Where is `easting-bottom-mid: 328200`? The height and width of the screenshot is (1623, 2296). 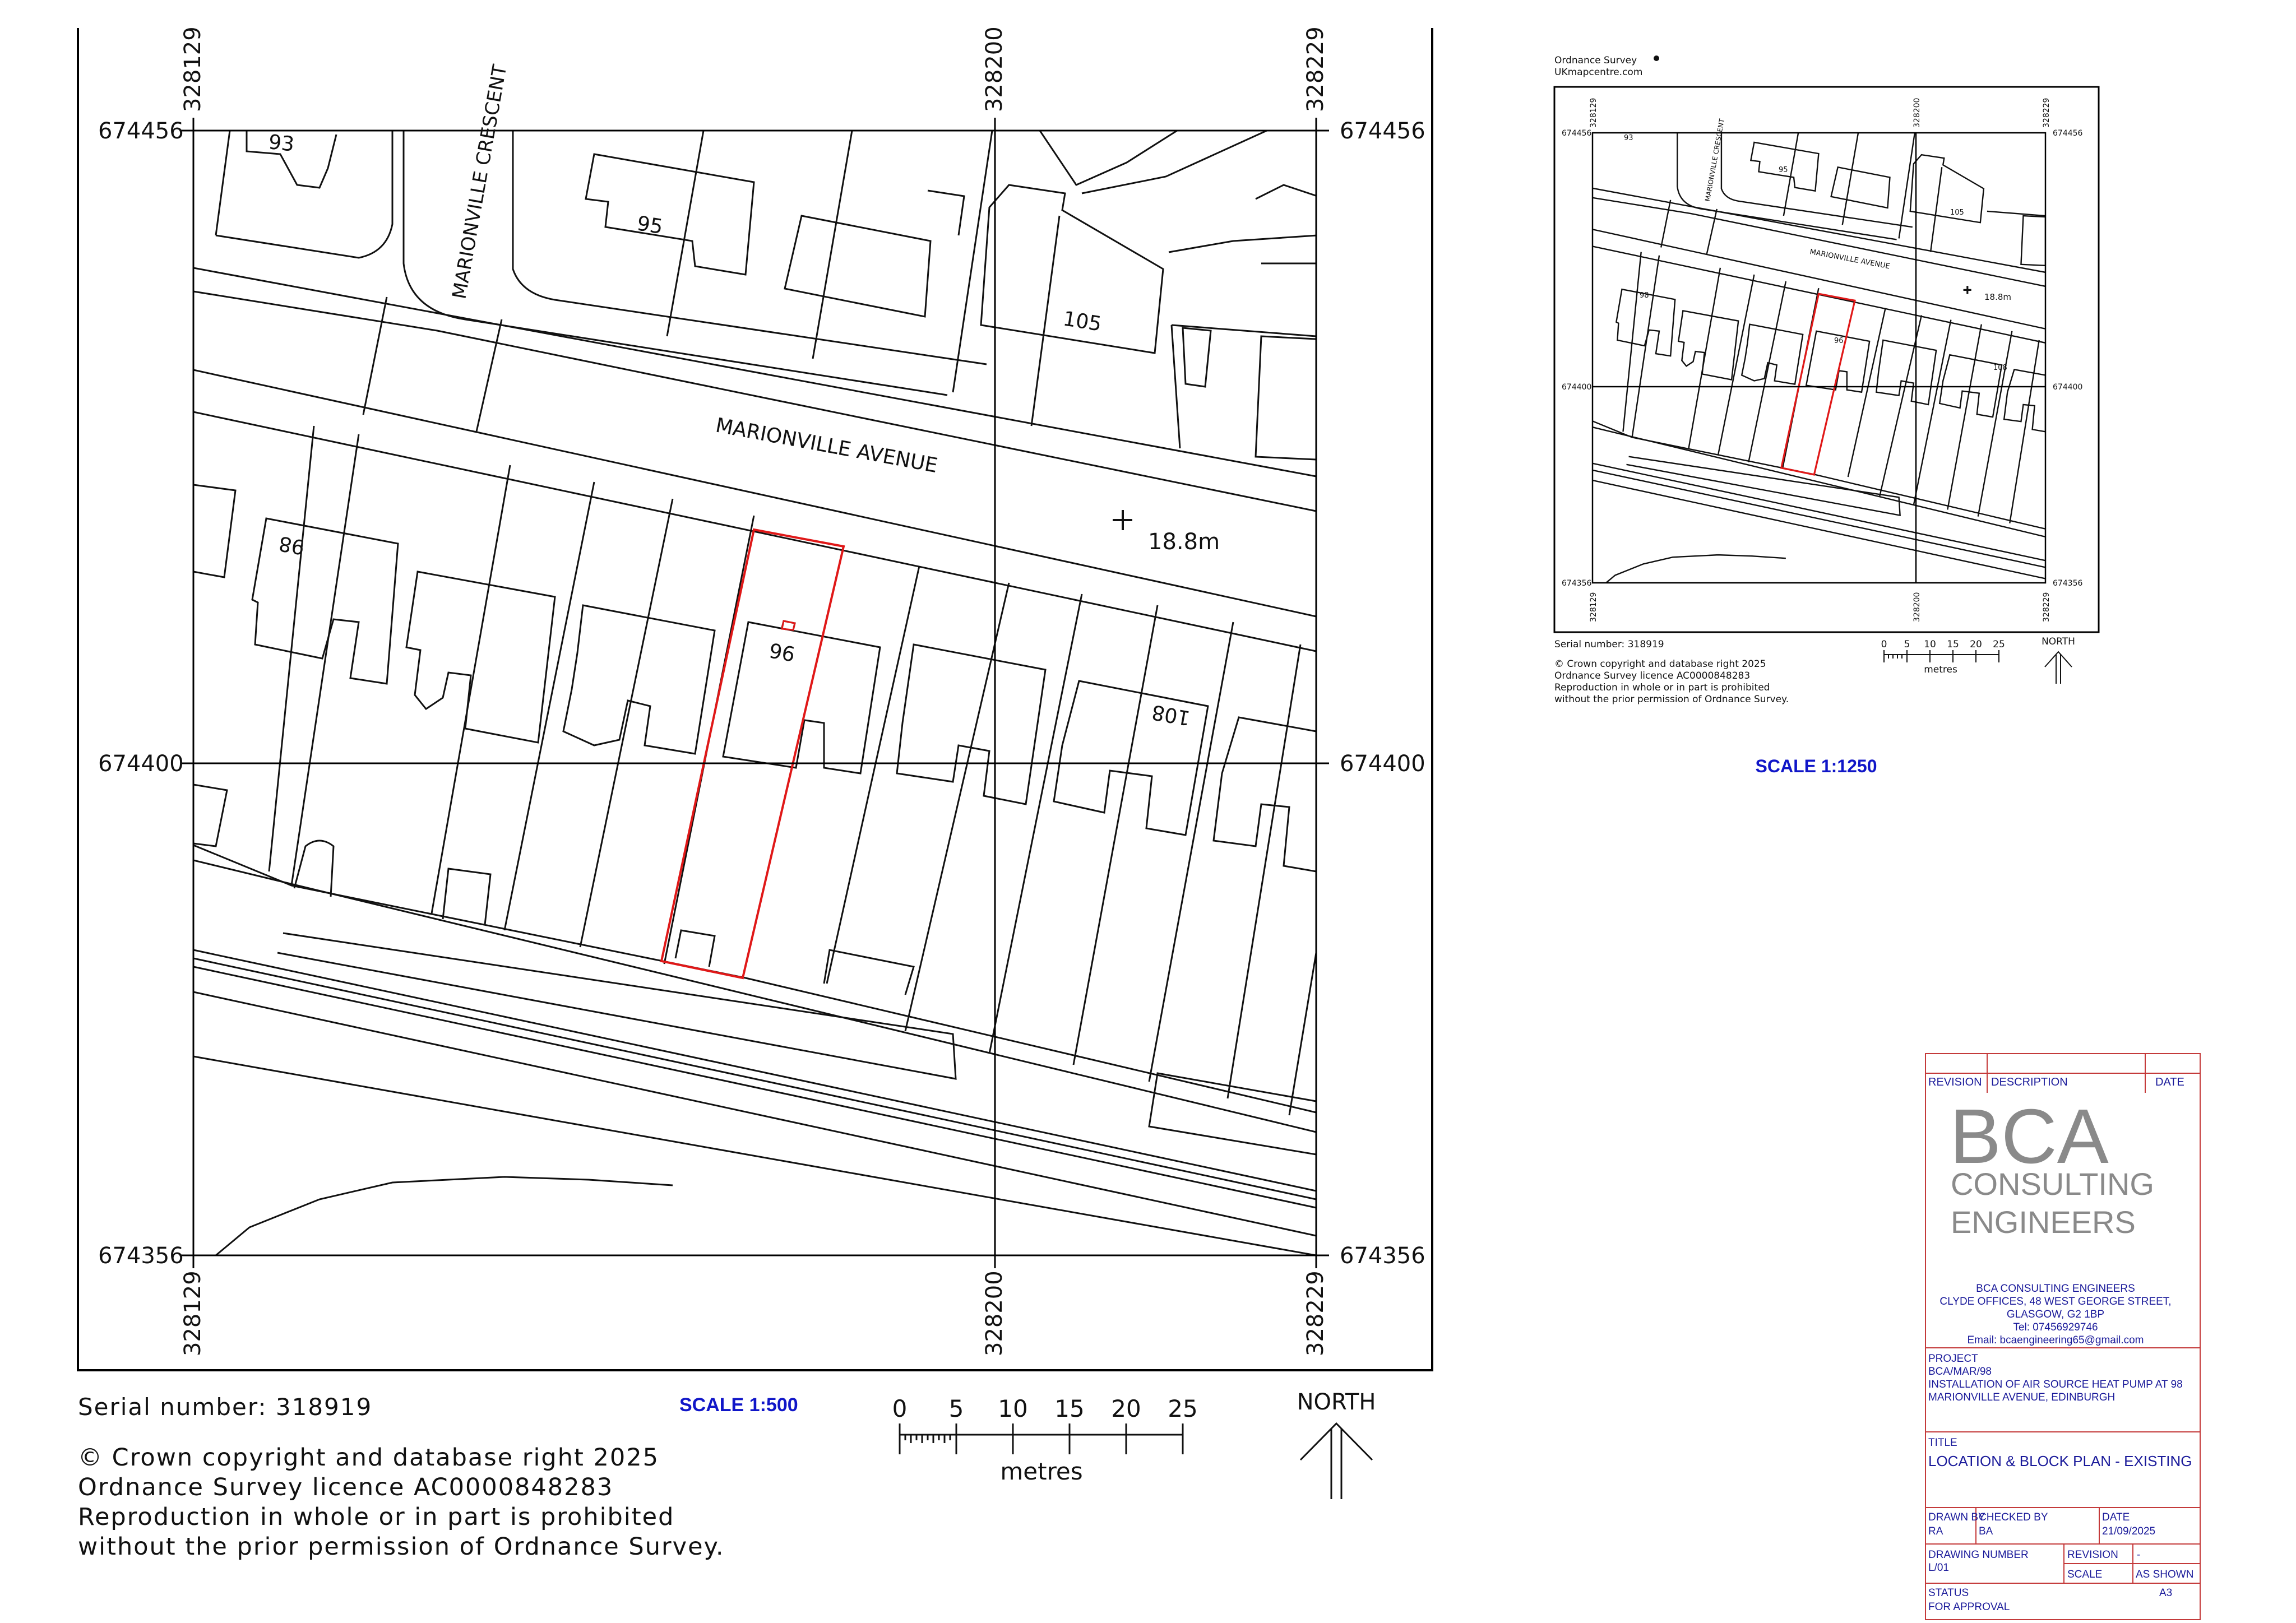 easting-bottom-mid: 328200 is located at coordinates (994, 1313).